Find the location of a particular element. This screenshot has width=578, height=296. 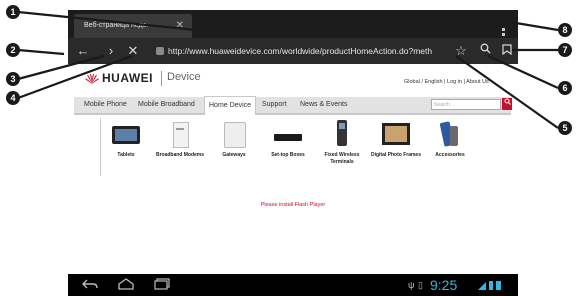

phone-image is located at coordinates (342, 134).